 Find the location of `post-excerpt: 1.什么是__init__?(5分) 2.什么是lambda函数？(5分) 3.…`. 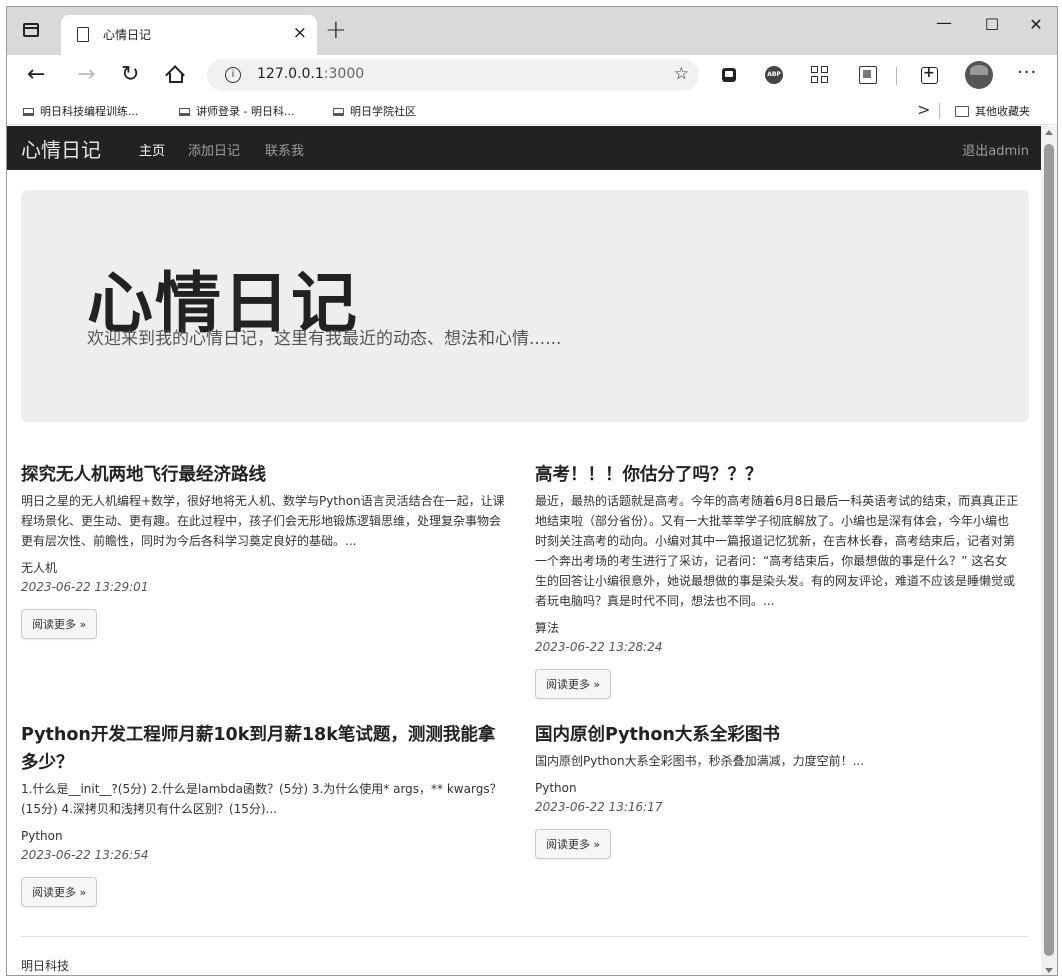

post-excerpt: 1.什么是__init__?(5分) 2.什么是lambda函数？(5分) 3.… is located at coordinates (261, 799).